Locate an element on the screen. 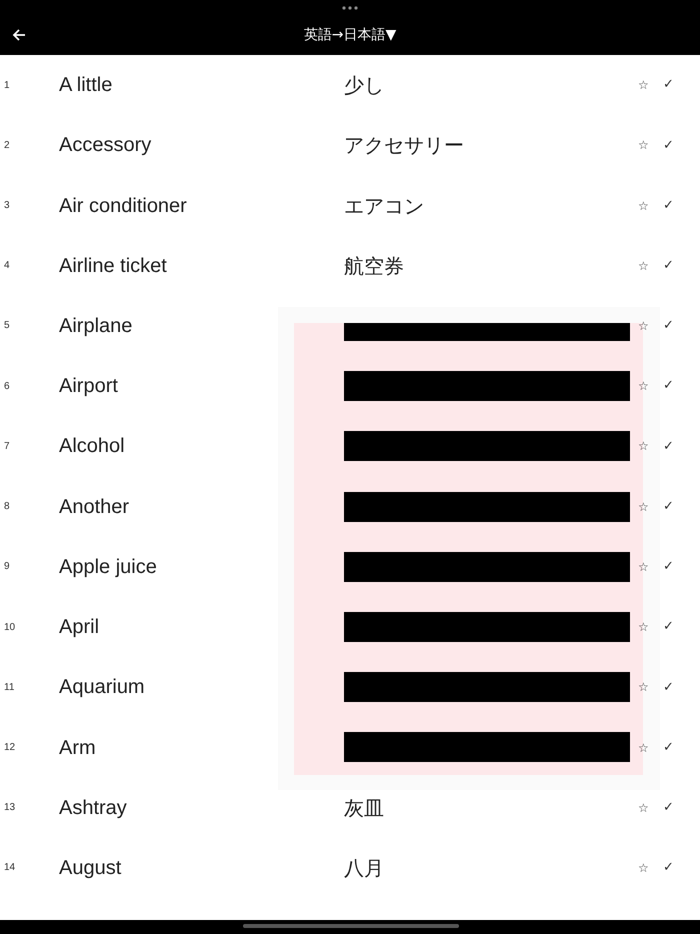 This screenshot has height=934, width=700. row-number: 6 is located at coordinates (7, 387).